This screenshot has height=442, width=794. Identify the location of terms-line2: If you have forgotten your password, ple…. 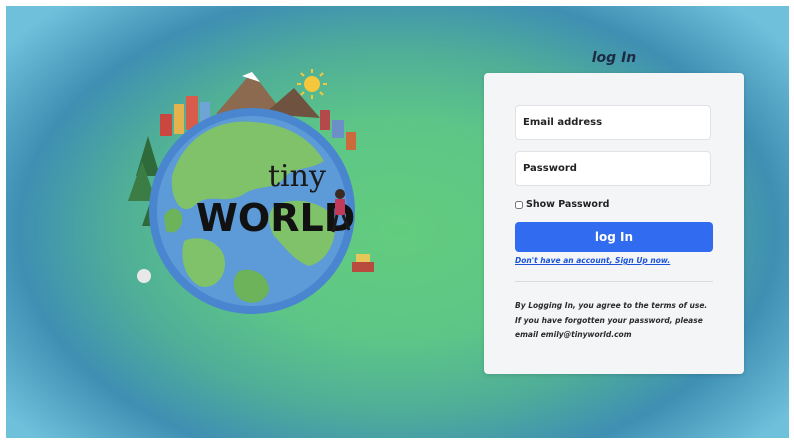
(609, 320).